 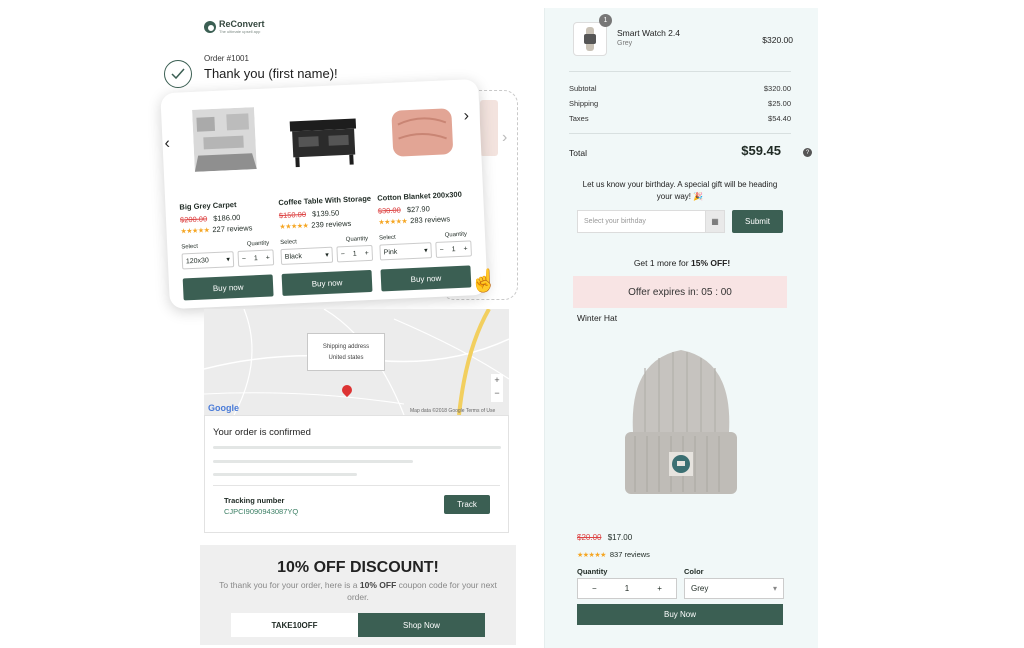 I want to click on variant-select: Pink ▾, so click(x=406, y=251).